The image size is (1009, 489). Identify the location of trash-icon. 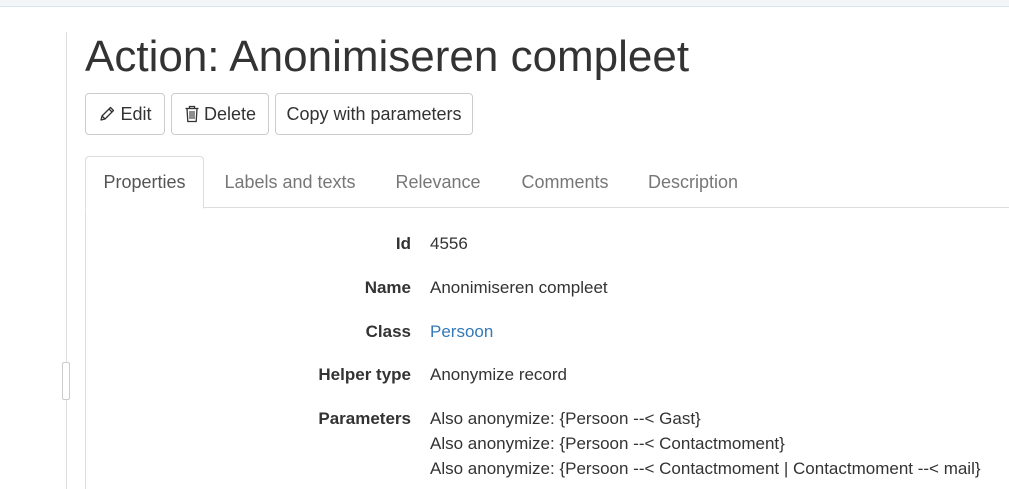
(192, 114).